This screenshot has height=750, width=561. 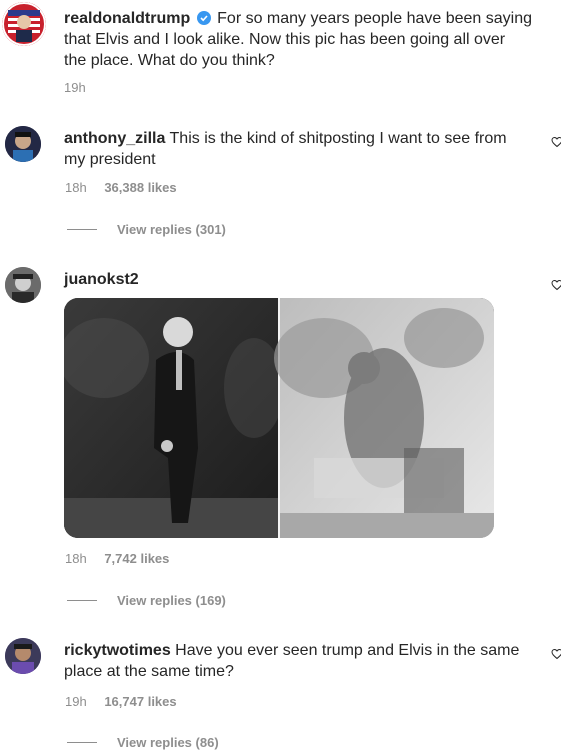 What do you see at coordinates (140, 701) in the screenshot?
I see `likes-count: 16,747 likes` at bounding box center [140, 701].